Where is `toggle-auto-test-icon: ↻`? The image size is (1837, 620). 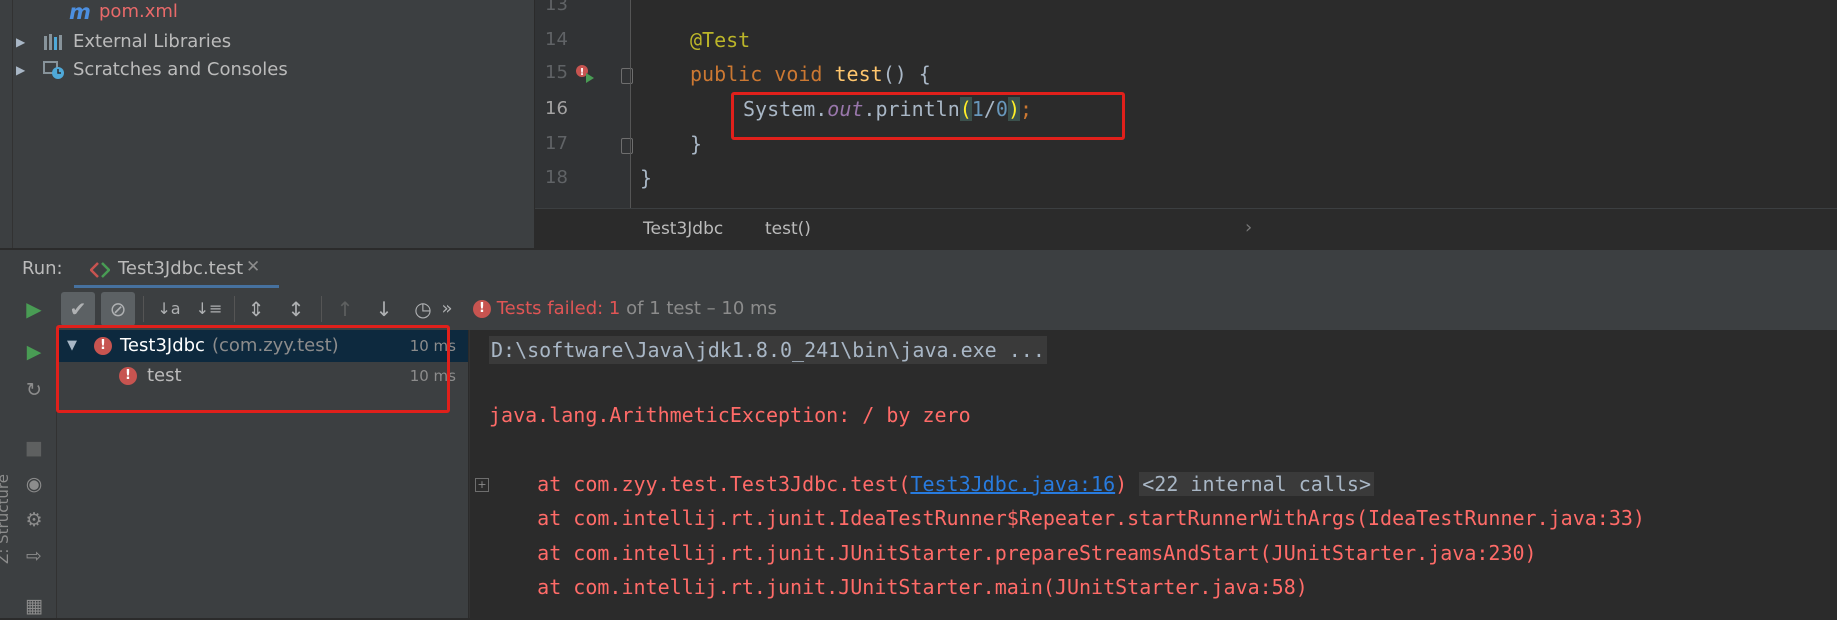 toggle-auto-test-icon: ↻ is located at coordinates (34, 390).